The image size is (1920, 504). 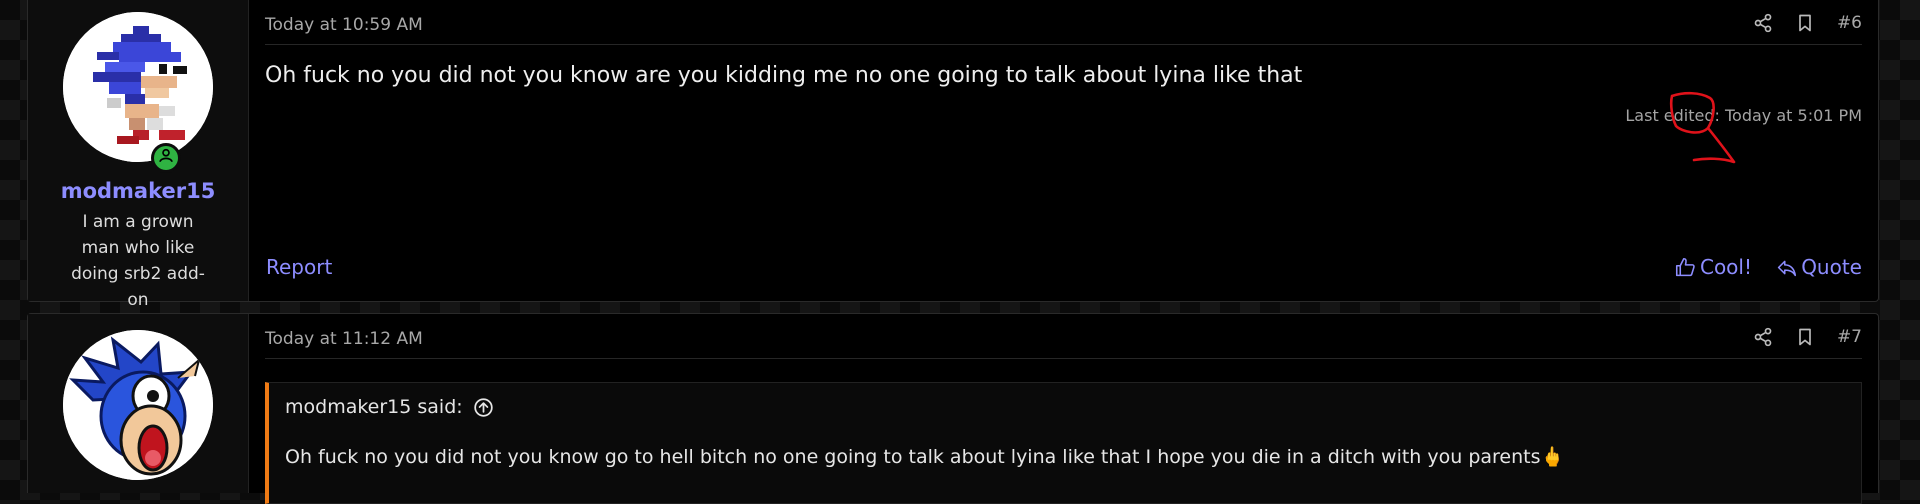 I want to click on quote-author: modmaker15 said:, so click(x=389, y=407).